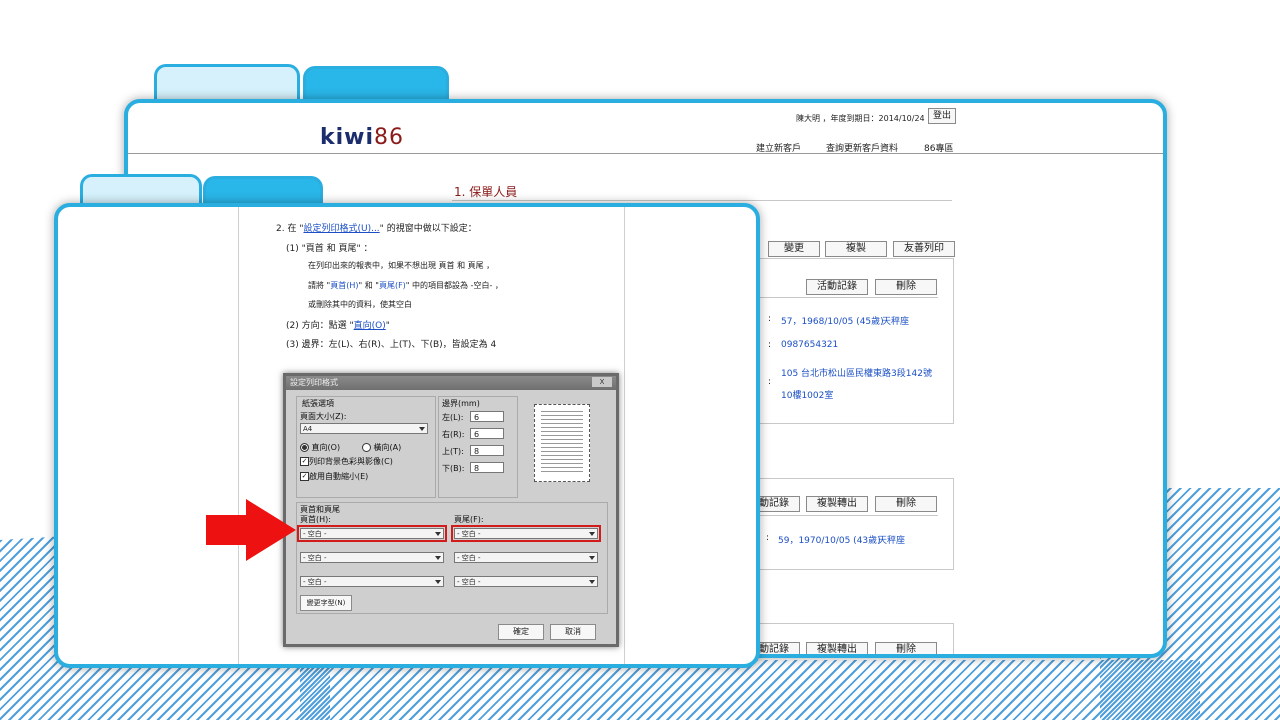 The image size is (1280, 720). I want to click on step2-suffix: 的視窗中做以下設定：, so click(431, 229).